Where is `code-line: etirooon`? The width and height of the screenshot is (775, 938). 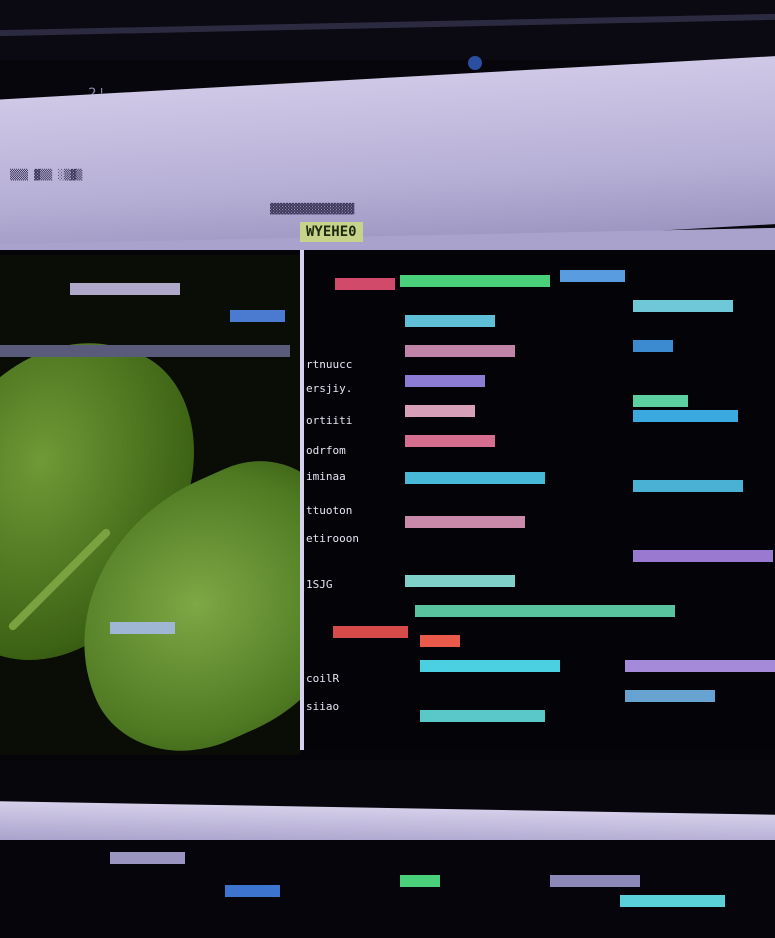 code-line: etirooon is located at coordinates (332, 538).